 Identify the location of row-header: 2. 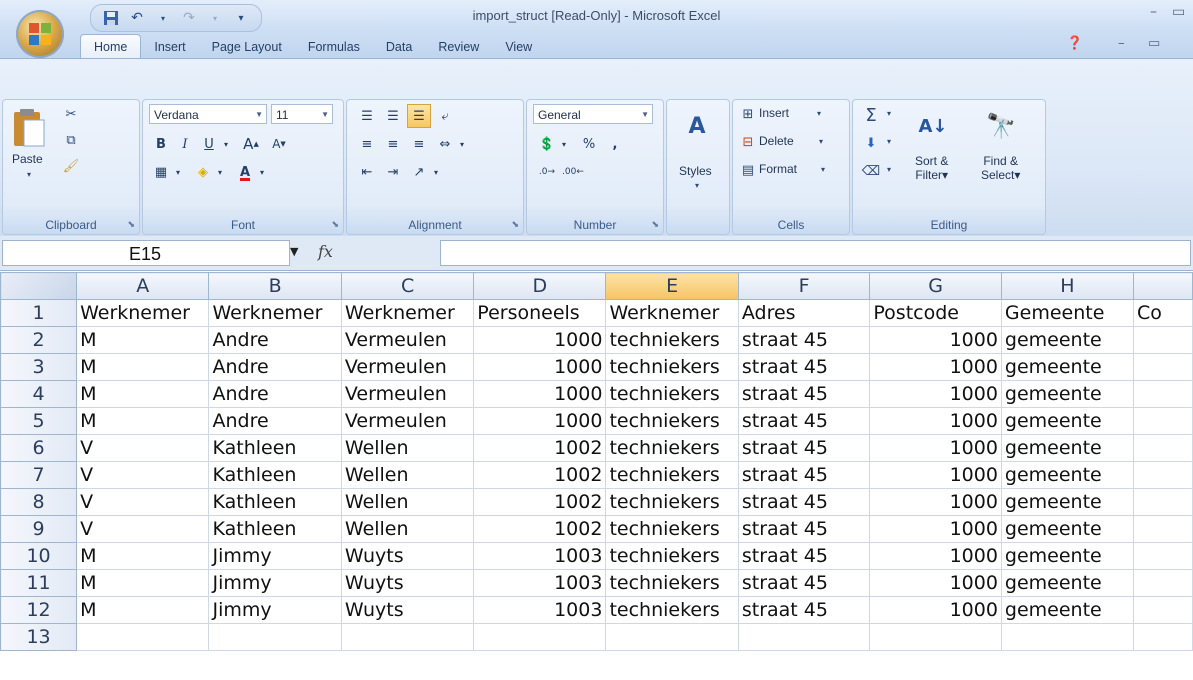
(39, 340).